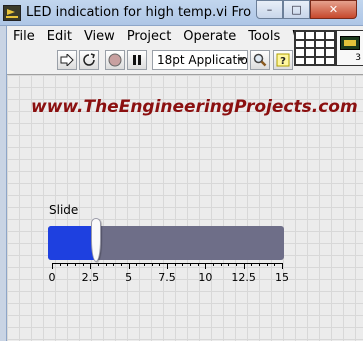  What do you see at coordinates (350, 43) in the screenshot?
I see `vi-screen-icon` at bounding box center [350, 43].